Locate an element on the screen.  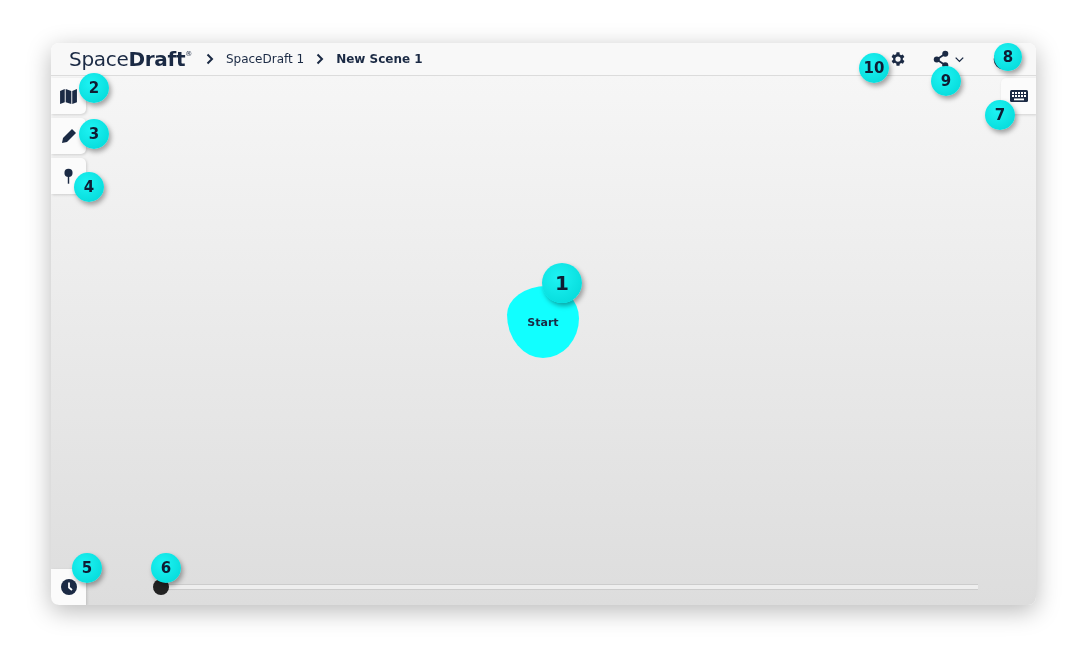
clock-icon is located at coordinates (68, 587).